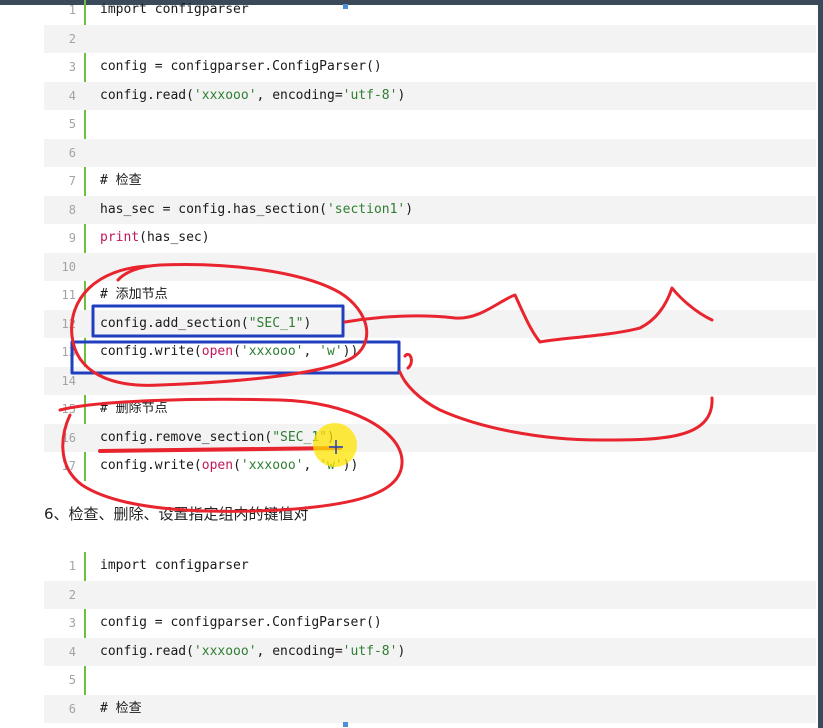 The width and height of the screenshot is (823, 728). I want to click on line-number: 9, so click(72, 238).